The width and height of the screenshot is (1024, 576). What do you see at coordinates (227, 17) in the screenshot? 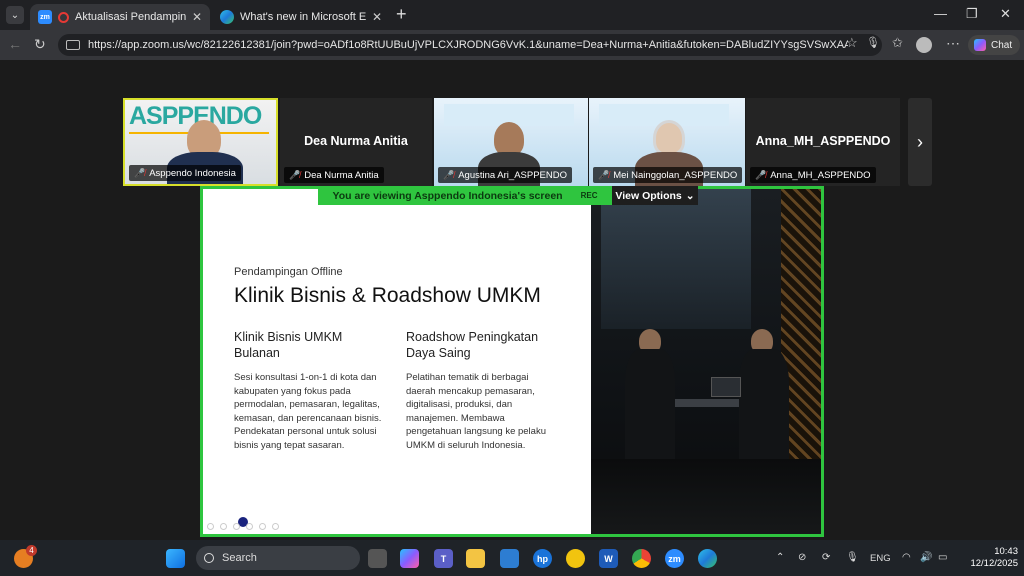
I see `edge-icon` at bounding box center [227, 17].